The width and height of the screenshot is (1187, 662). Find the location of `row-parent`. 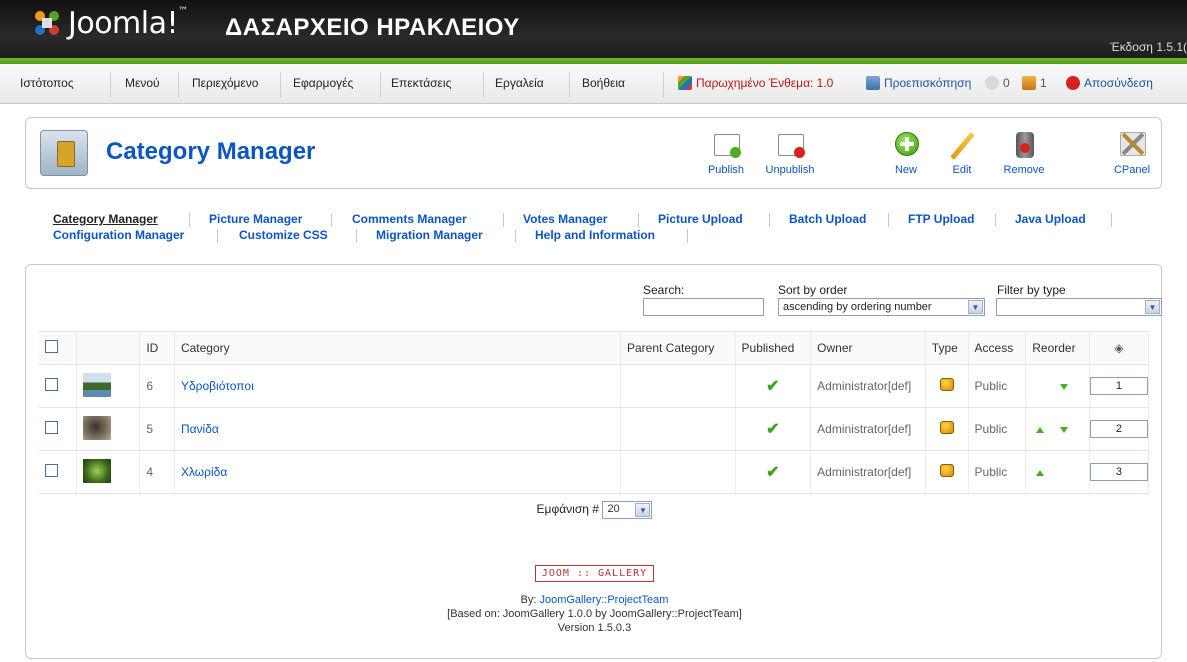

row-parent is located at coordinates (678, 429).